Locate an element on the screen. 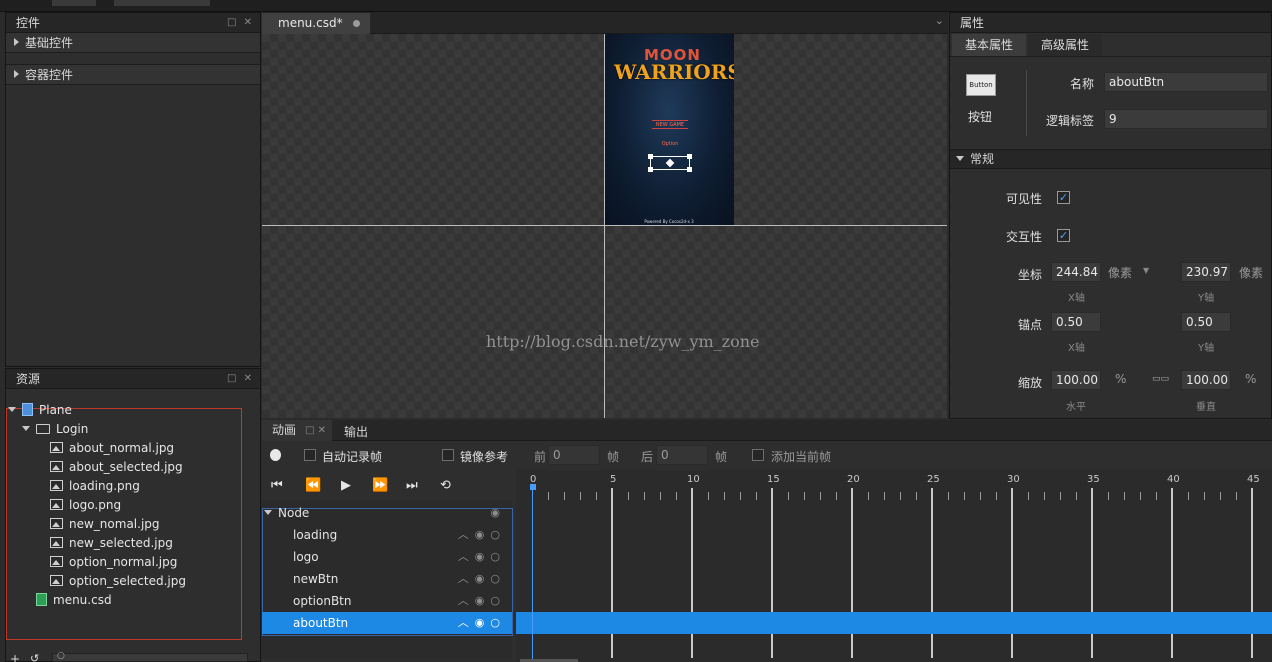 This screenshot has width=1272, height=662. tree-label: menu.csd is located at coordinates (82, 600).